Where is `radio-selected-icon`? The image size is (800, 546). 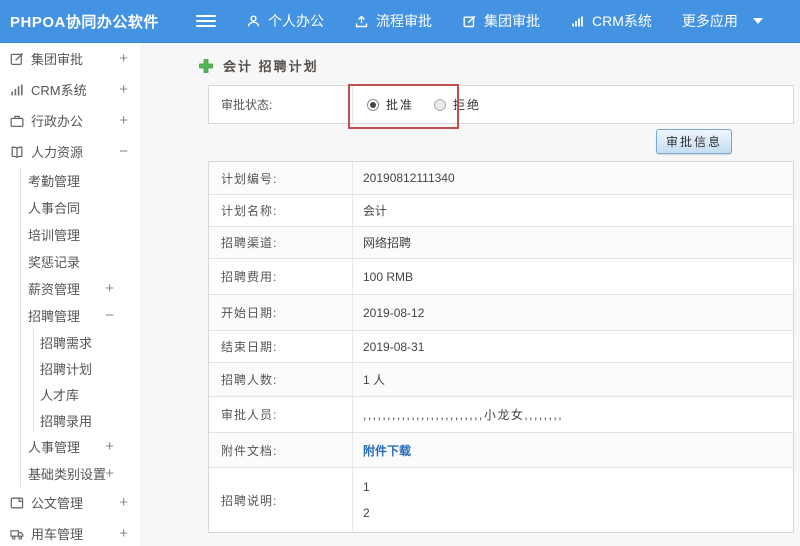
radio-selected-icon is located at coordinates (373, 104).